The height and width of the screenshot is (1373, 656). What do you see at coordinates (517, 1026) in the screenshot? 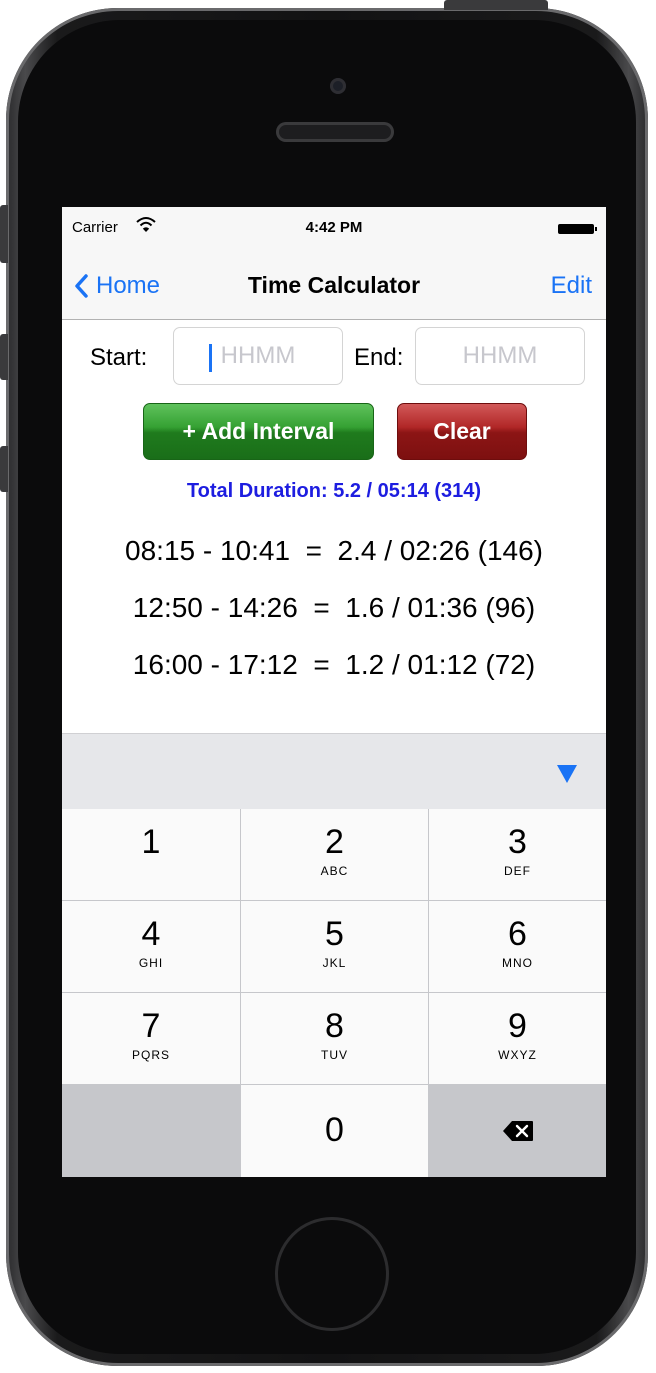
I see `key-digit: 9` at bounding box center [517, 1026].